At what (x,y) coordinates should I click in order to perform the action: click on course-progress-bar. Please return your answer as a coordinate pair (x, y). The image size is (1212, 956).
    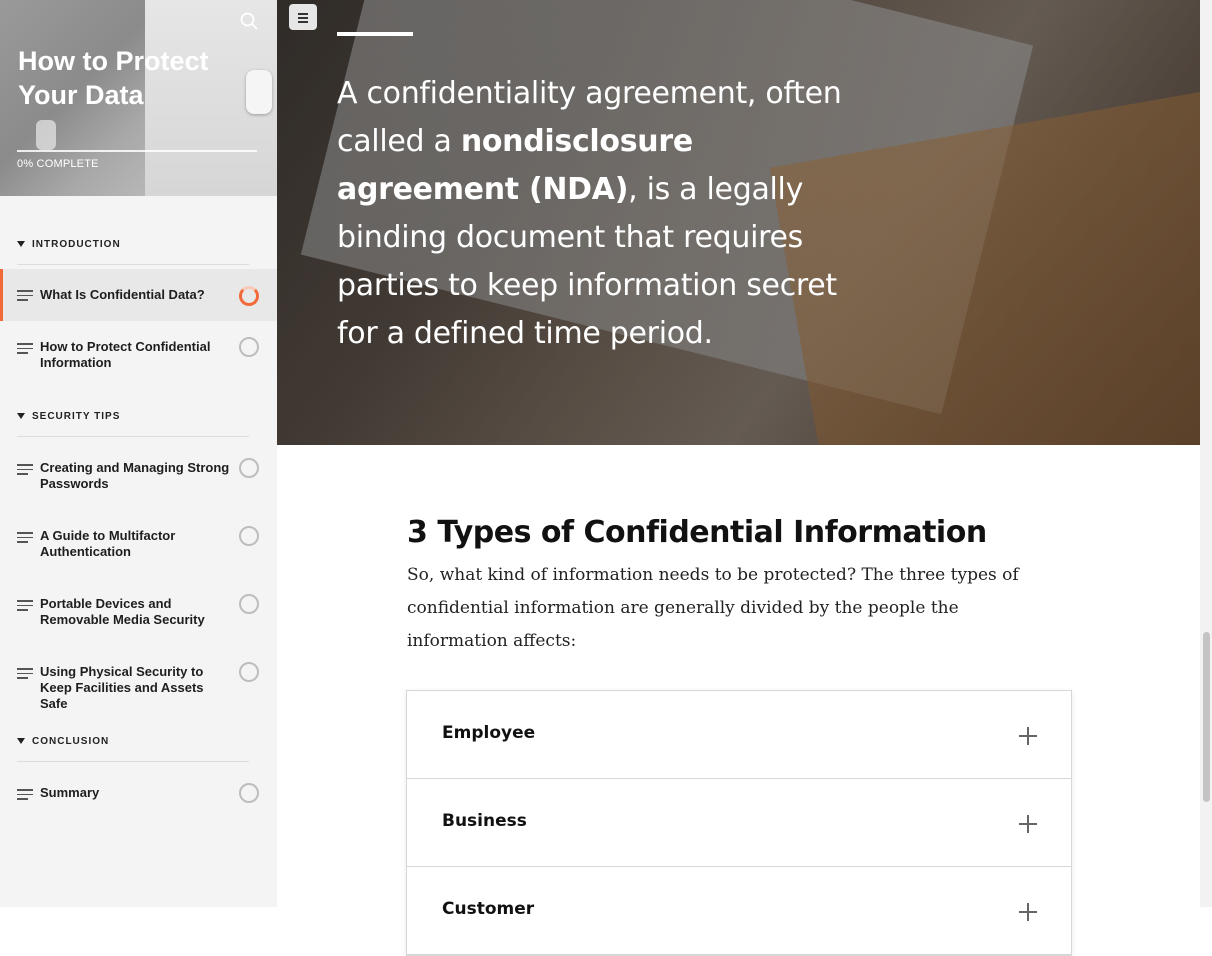
    Looking at the image, I should click on (137, 151).